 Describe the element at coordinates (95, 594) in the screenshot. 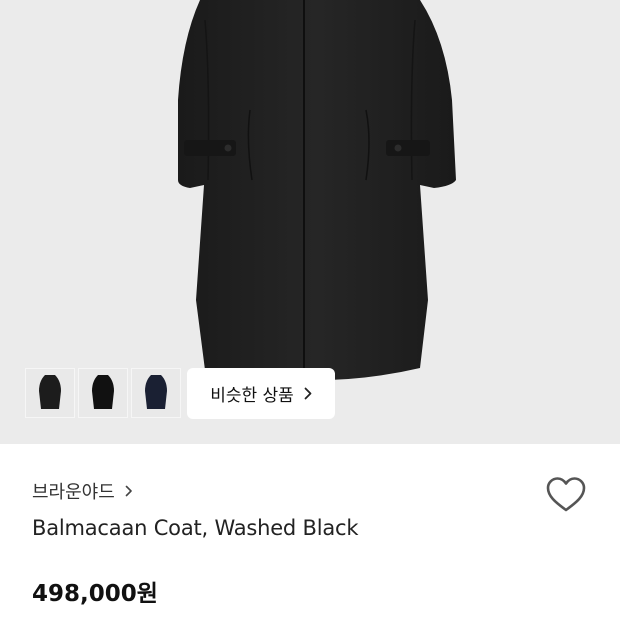

I see `product-price: 498,000원` at that location.